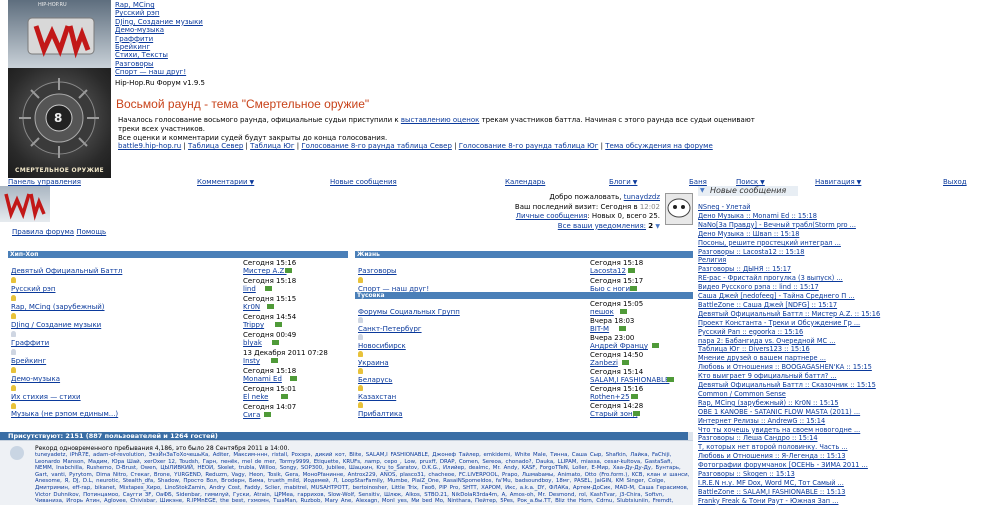 This screenshot has height=505, width=1000. Describe the element at coordinates (91, 232) in the screenshot. I see `help-link: Помощь` at that location.